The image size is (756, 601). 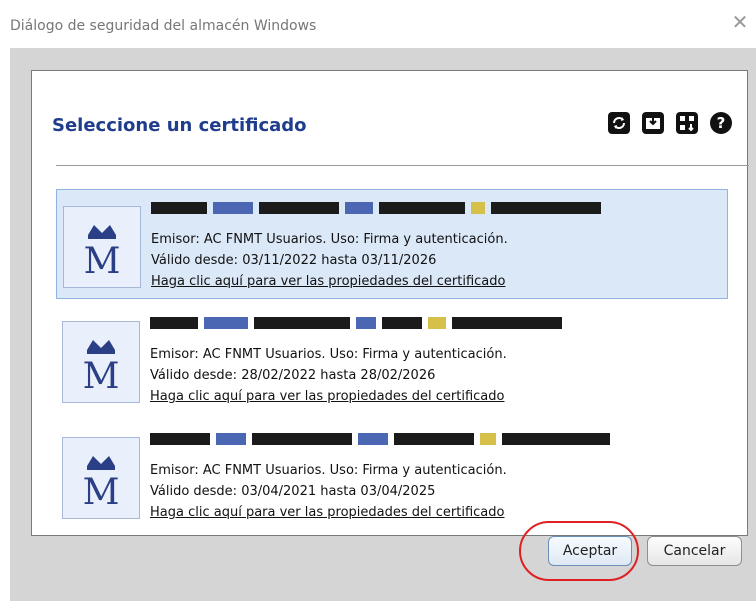 What do you see at coordinates (179, 125) in the screenshot?
I see `dialog-heading: Seleccione un certificado` at bounding box center [179, 125].